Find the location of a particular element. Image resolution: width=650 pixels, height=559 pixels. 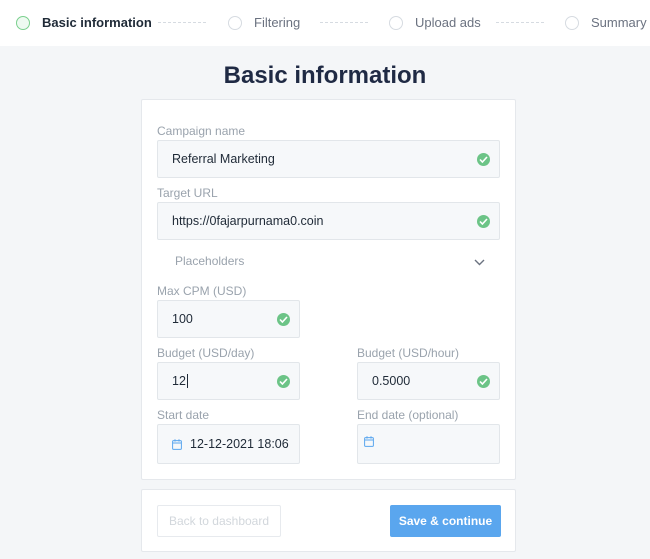

budget-hour-value: 0.5000 is located at coordinates (391, 381).